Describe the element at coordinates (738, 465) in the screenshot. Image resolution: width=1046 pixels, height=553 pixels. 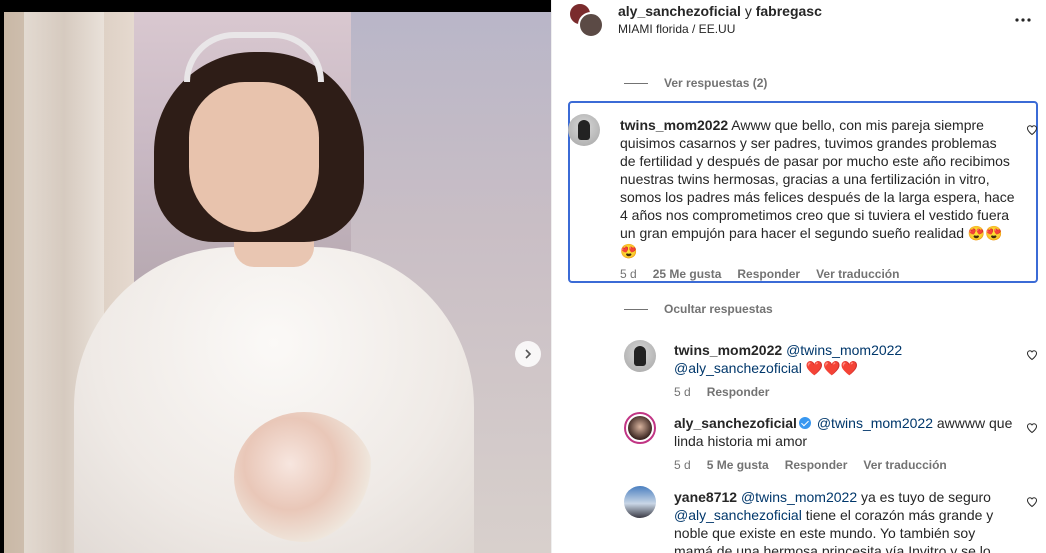
I see `comment-likes: 5 Me gusta` at that location.